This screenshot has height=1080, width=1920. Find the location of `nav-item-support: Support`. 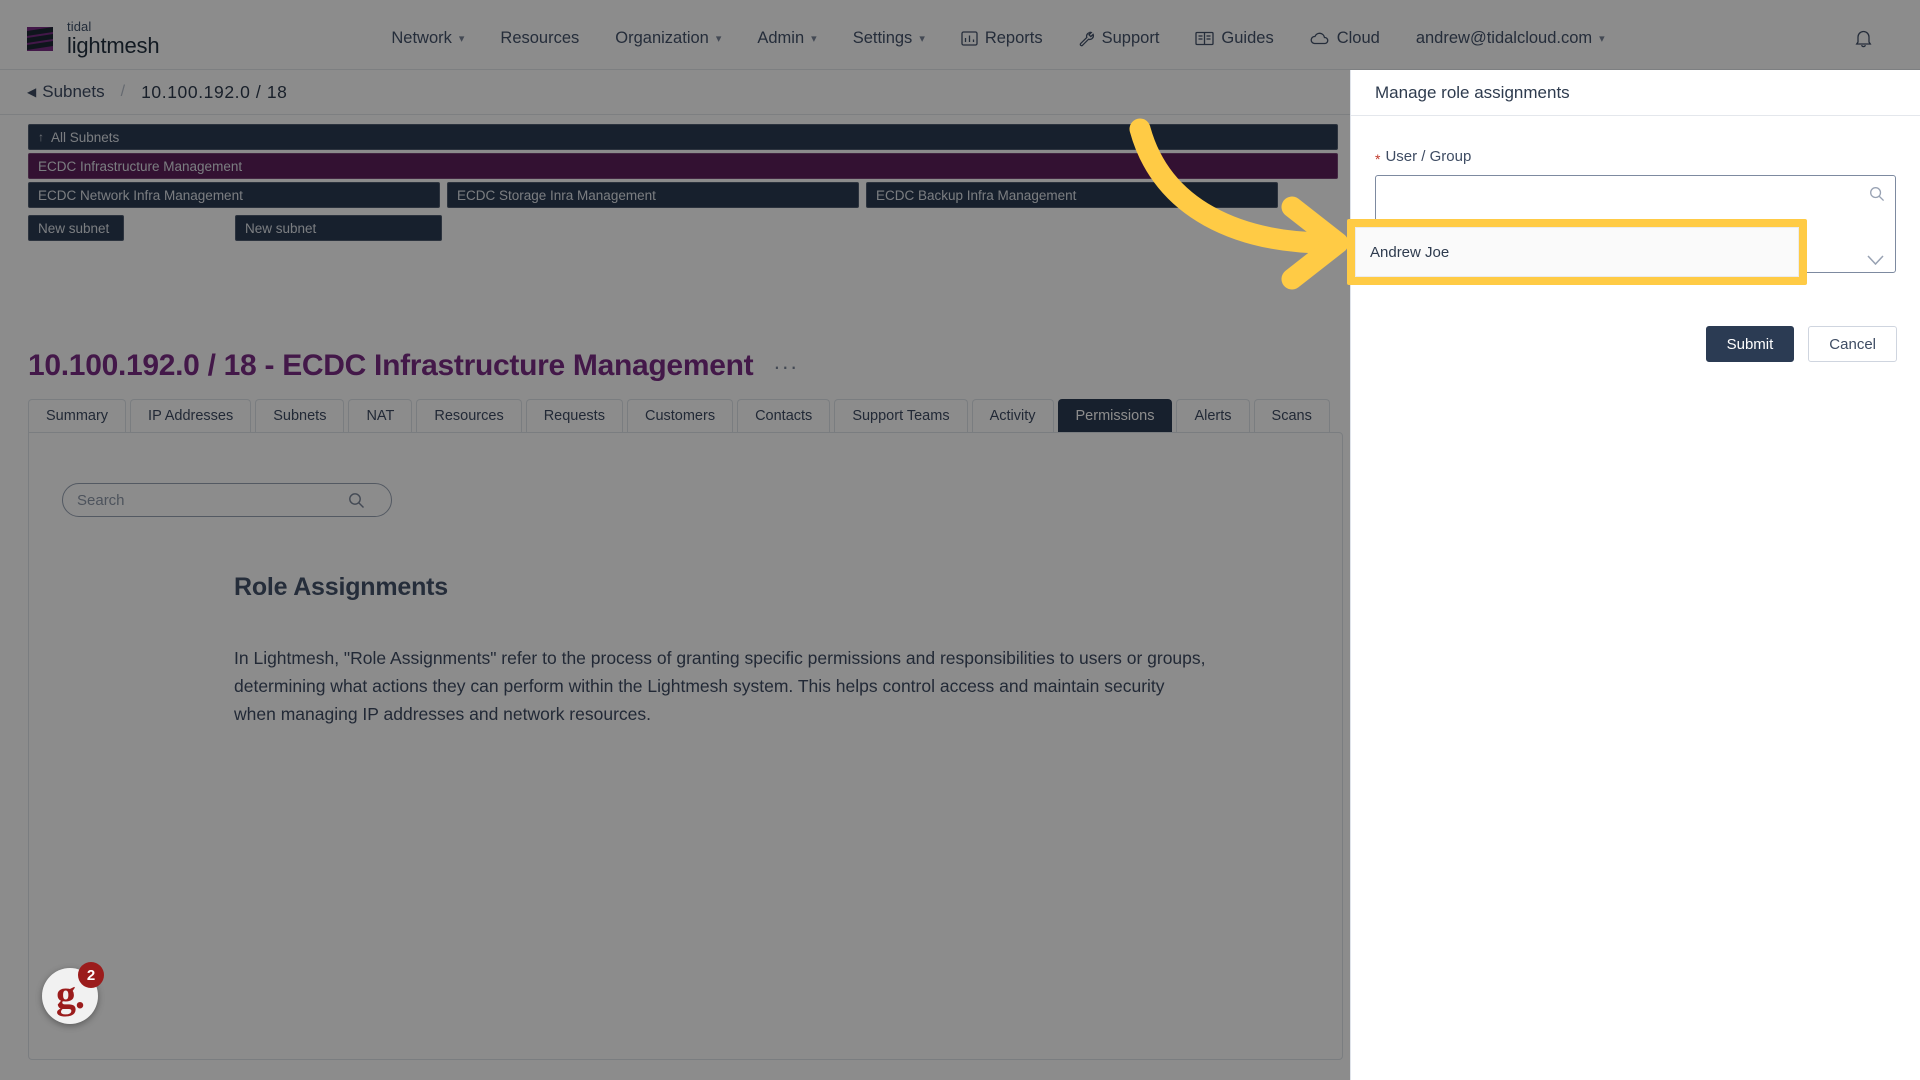

nav-item-support: Support is located at coordinates (1119, 38).